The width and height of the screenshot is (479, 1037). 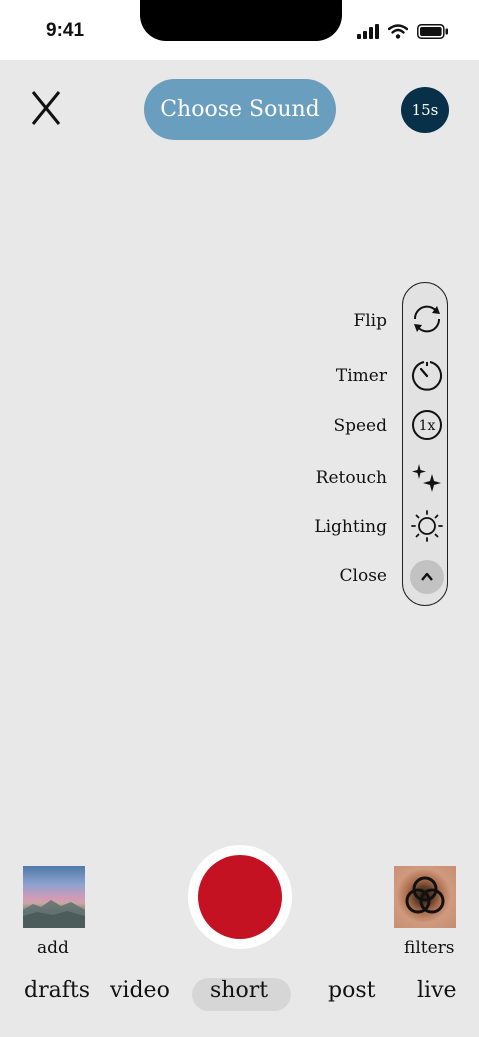 I want to click on record-button, so click(x=240, y=897).